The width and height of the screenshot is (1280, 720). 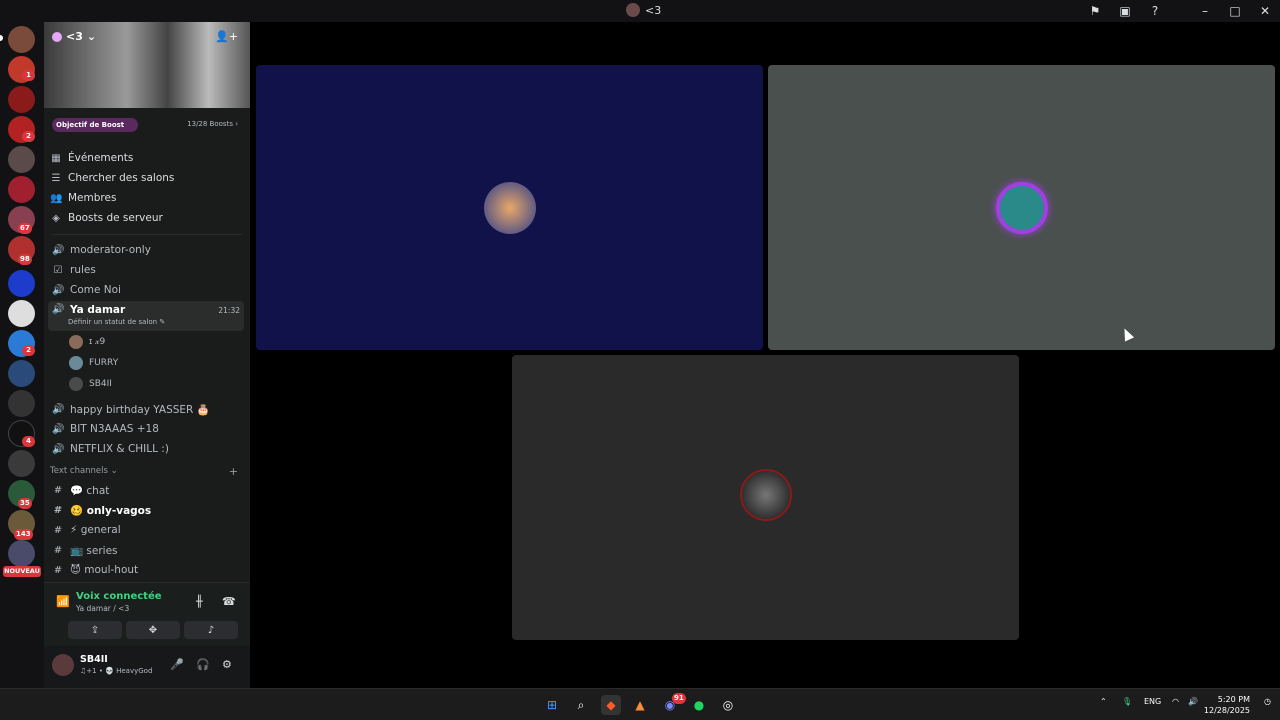 What do you see at coordinates (226, 36) in the screenshot?
I see `invite-icon: 👤+` at bounding box center [226, 36].